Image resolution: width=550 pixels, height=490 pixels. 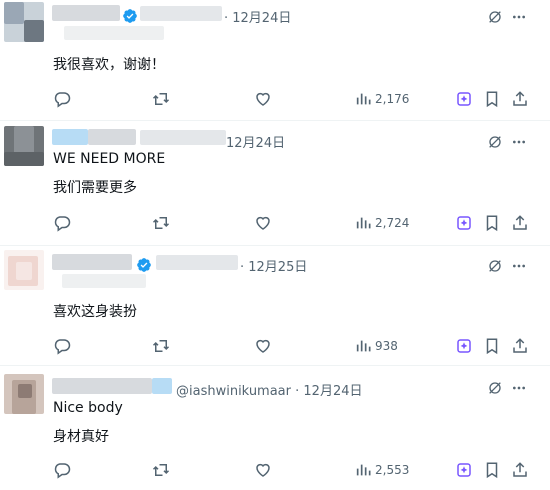 What do you see at coordinates (275, 224) in the screenshot?
I see `tweet-actions: 2,724` at bounding box center [275, 224].